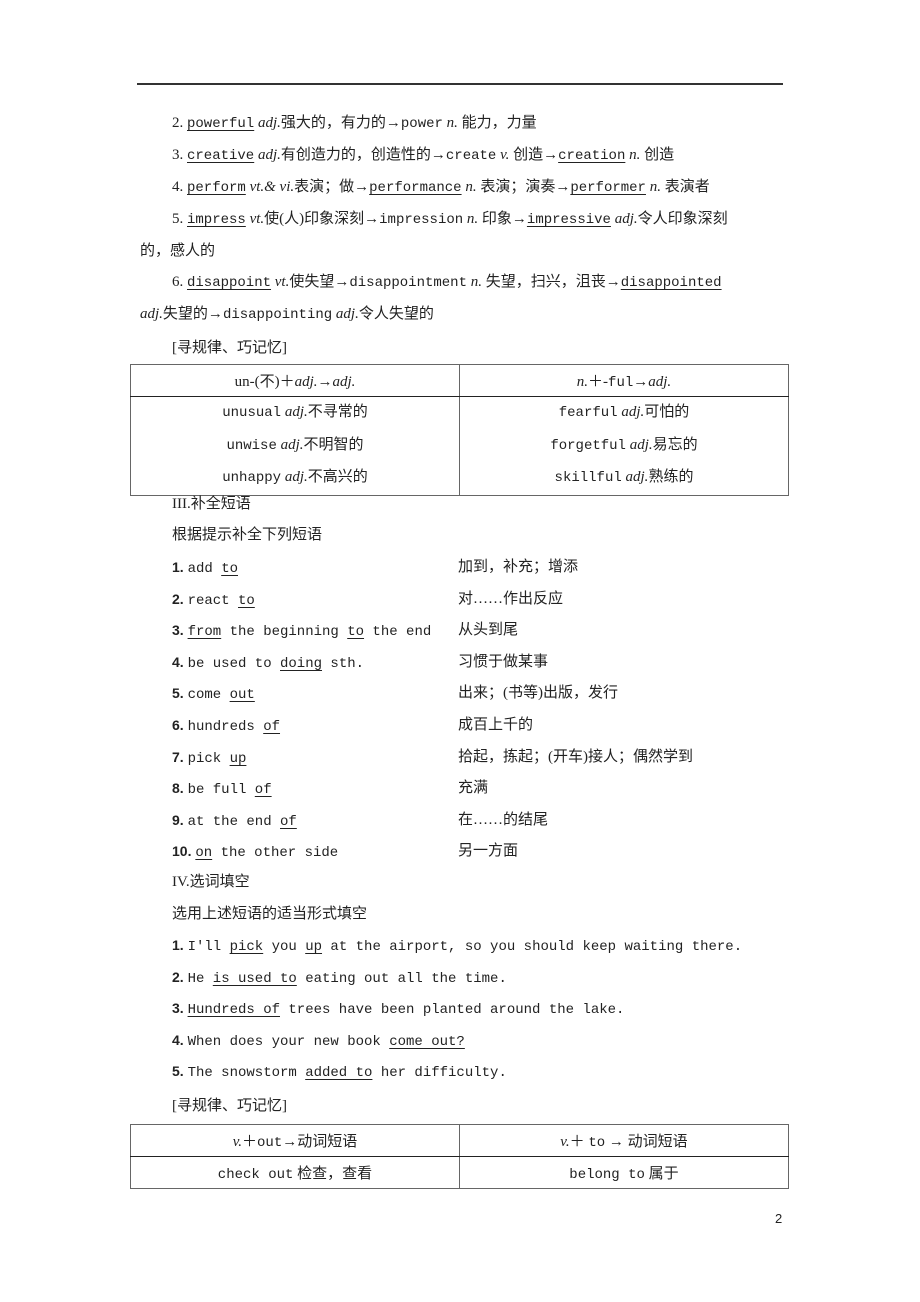 Image resolution: width=920 pixels, height=1302 pixels. I want to click on part-of-speech: v., so click(565, 1142).